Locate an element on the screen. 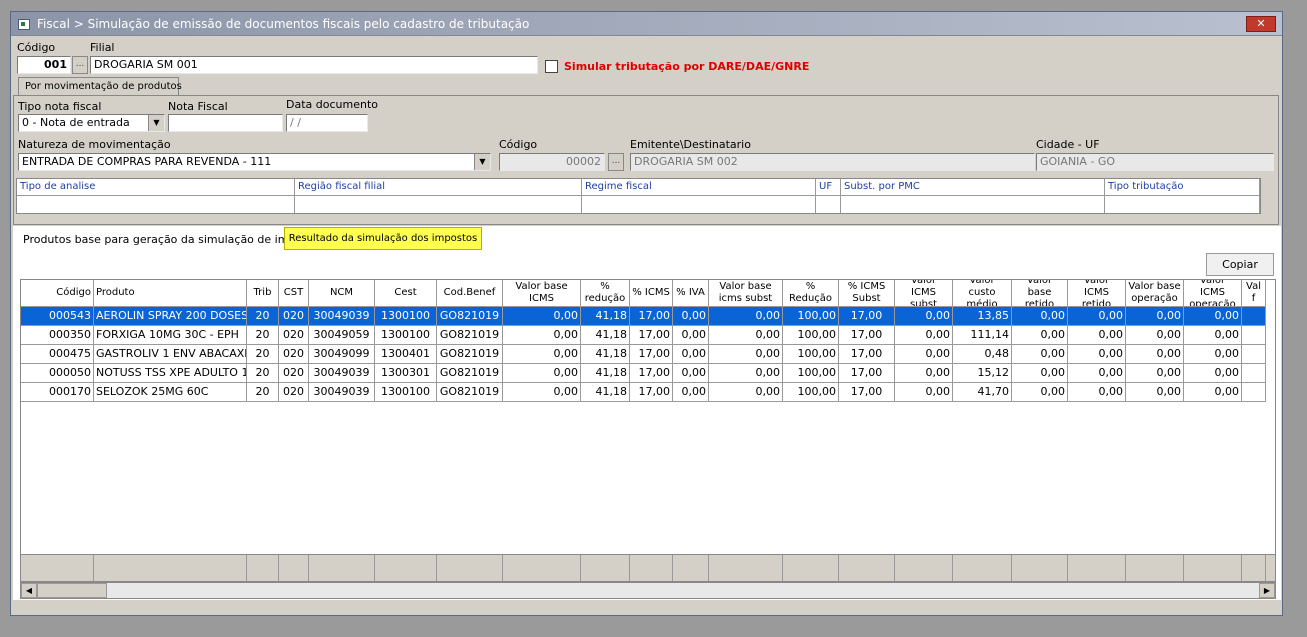  horizontal-scrollbar: ◀ ▶ is located at coordinates (648, 590).